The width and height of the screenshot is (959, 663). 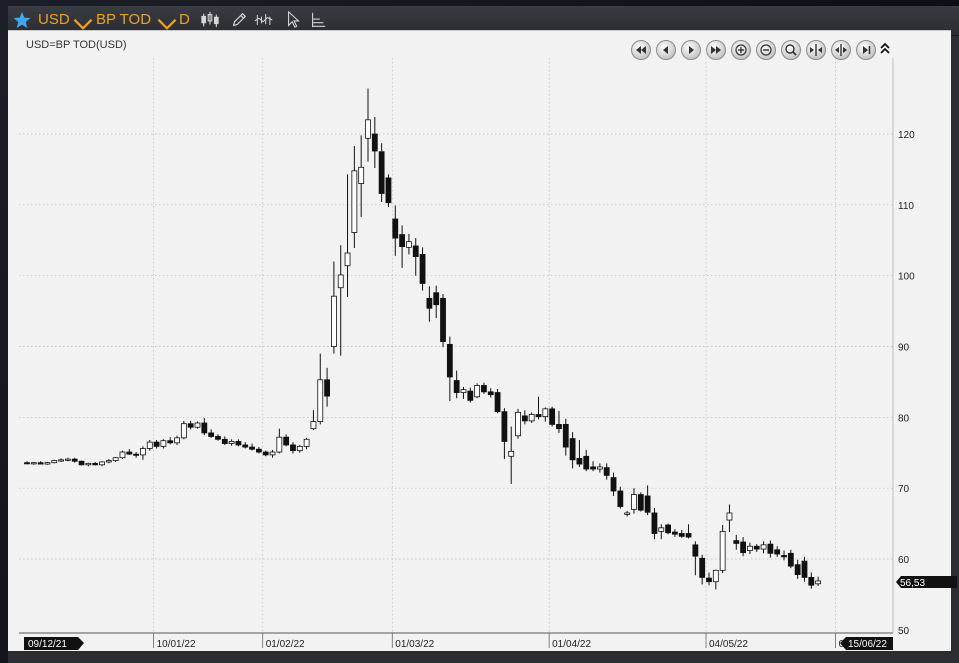 I want to click on x-tick-label: 01/02/22, so click(x=285, y=644).